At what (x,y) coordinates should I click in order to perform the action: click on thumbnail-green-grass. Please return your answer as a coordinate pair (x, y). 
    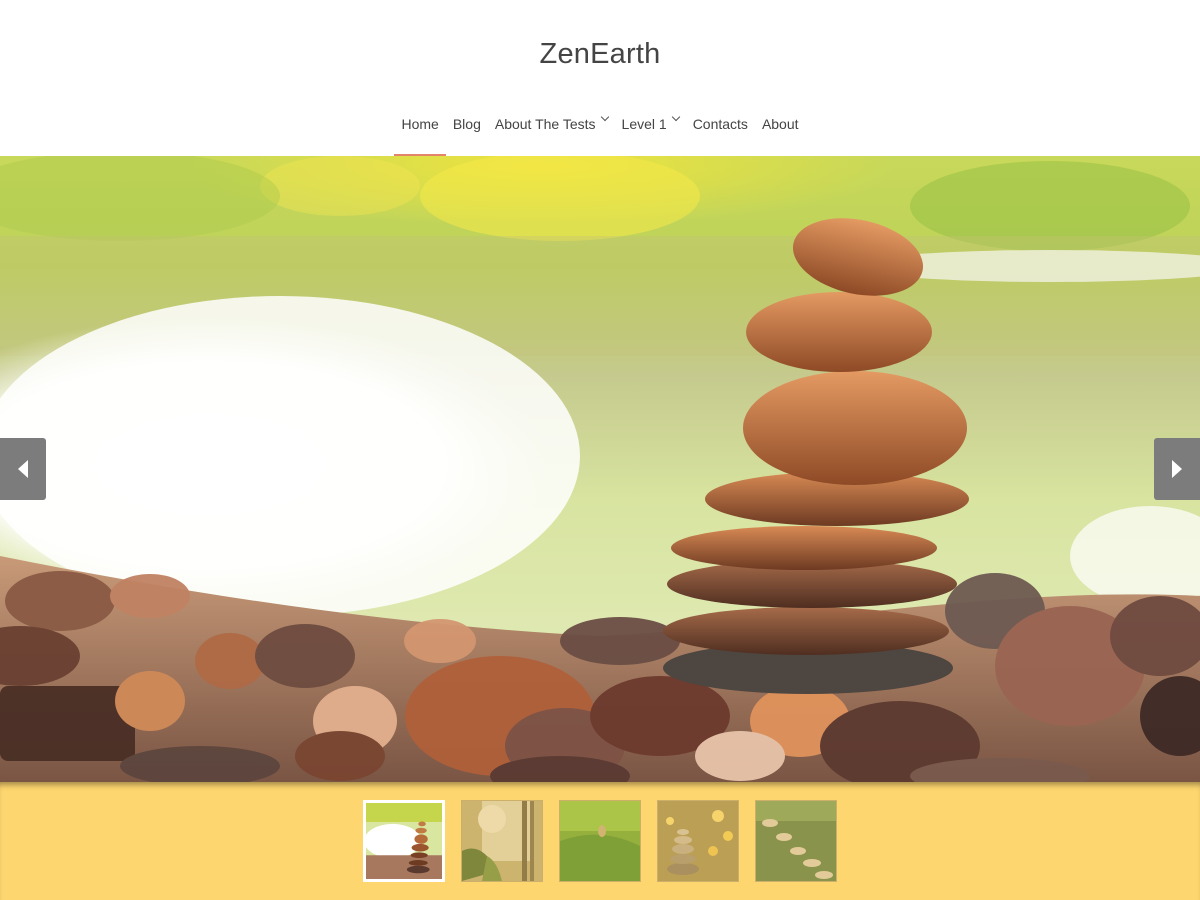
    Looking at the image, I should click on (600, 841).